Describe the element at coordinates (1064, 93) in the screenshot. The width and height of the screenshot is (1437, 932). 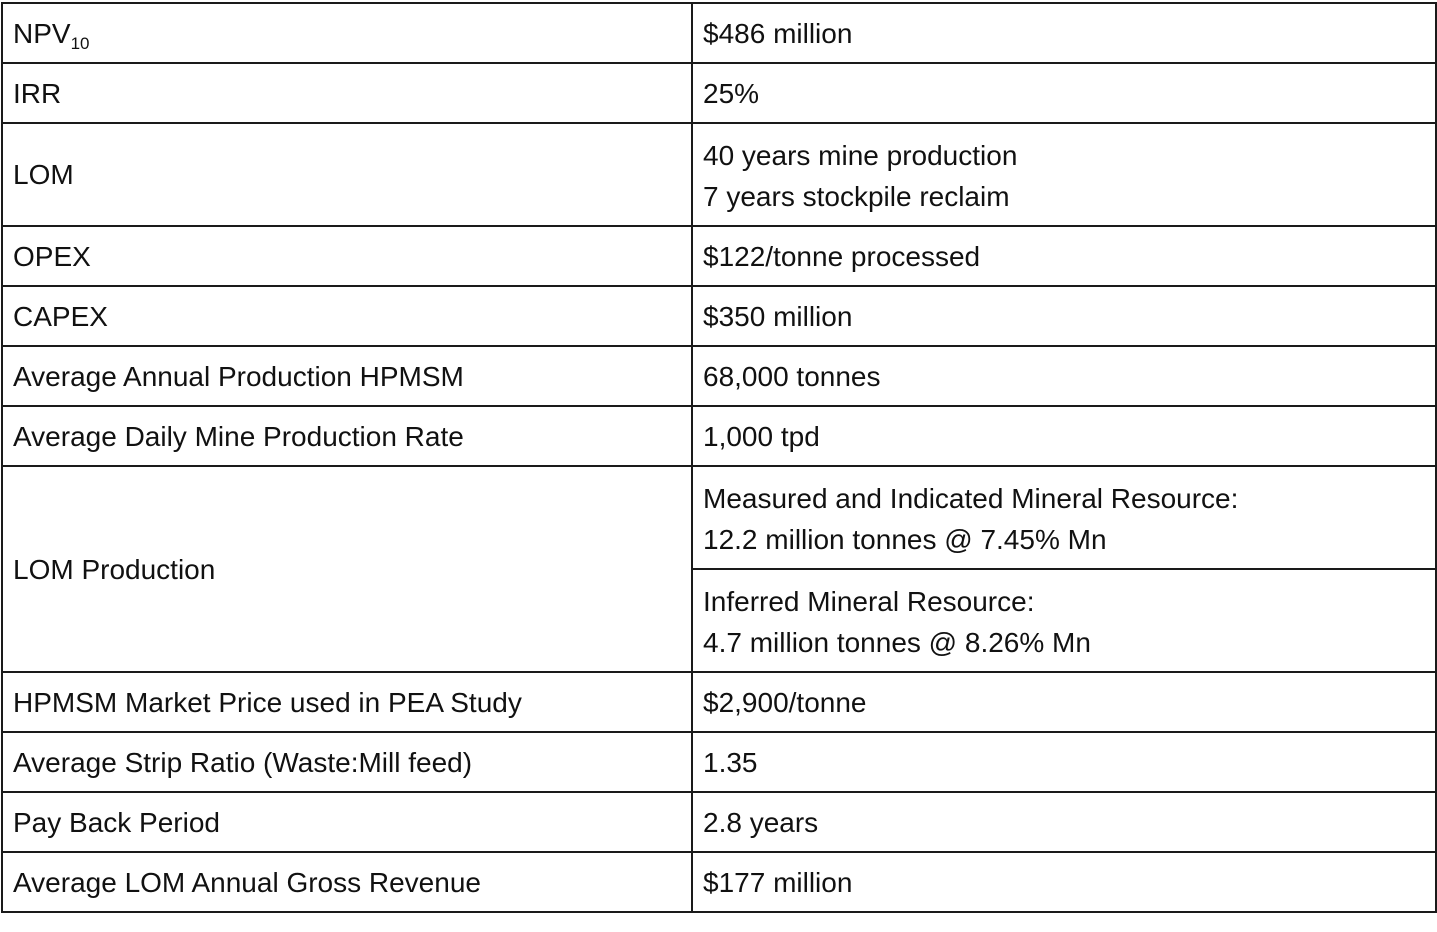
I see `row-value-cell: 25%` at that location.